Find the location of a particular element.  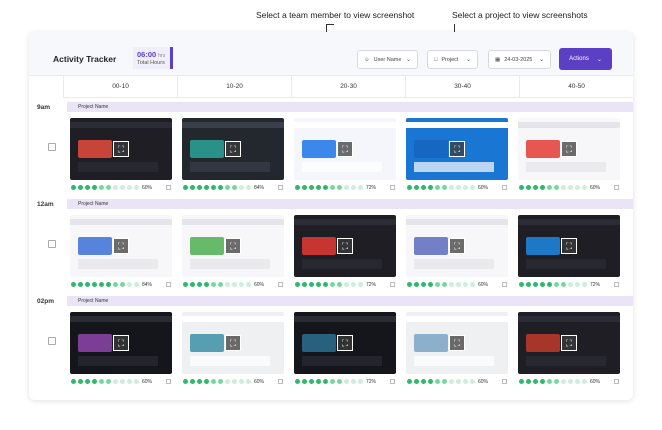

total-hours-badge: 06:00 hrs Total Hours is located at coordinates (153, 58).